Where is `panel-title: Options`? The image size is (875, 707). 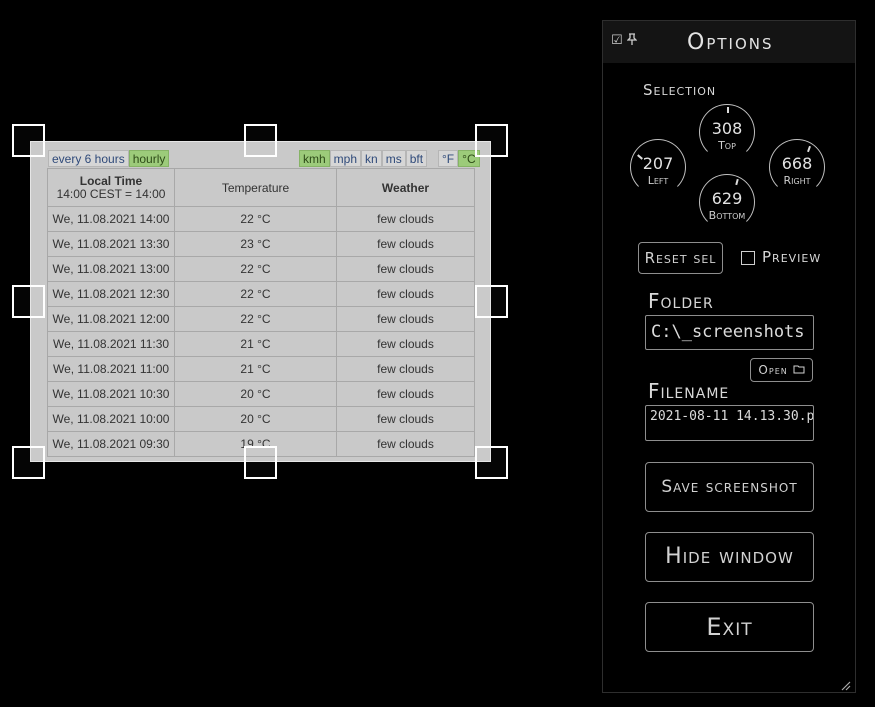 panel-title: Options is located at coordinates (730, 42).